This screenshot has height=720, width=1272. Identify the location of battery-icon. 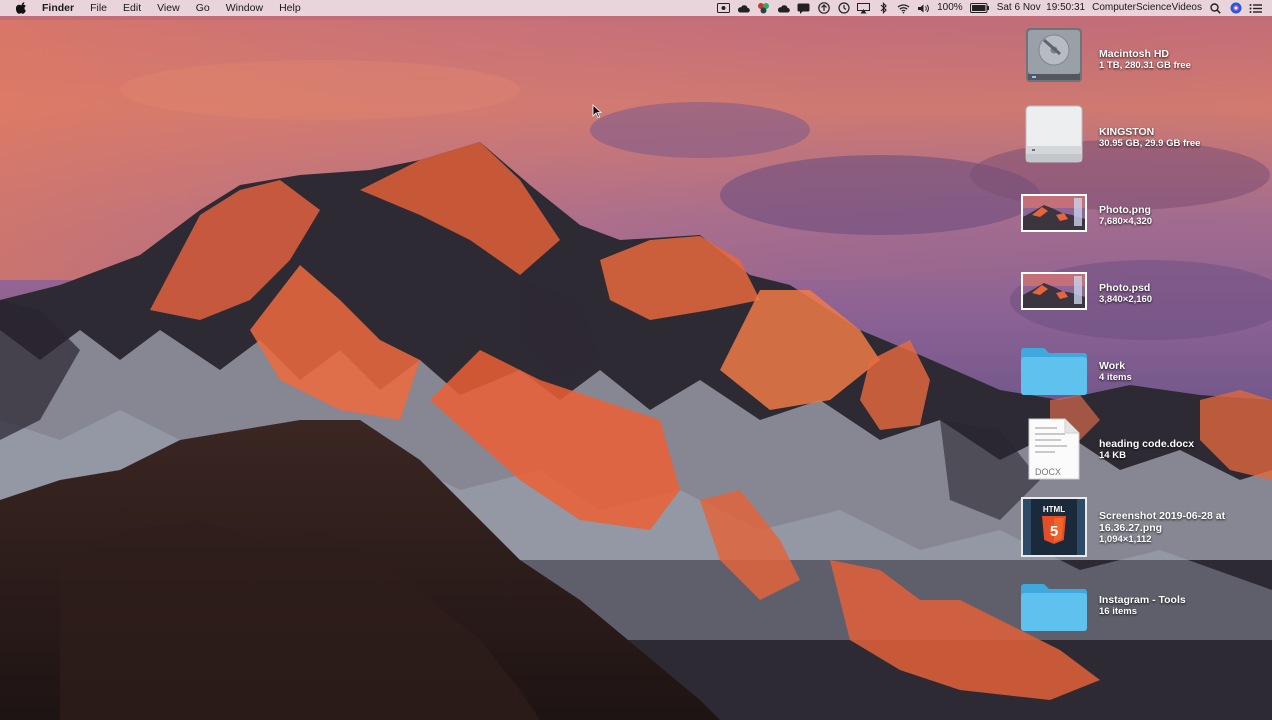
(979, 8).